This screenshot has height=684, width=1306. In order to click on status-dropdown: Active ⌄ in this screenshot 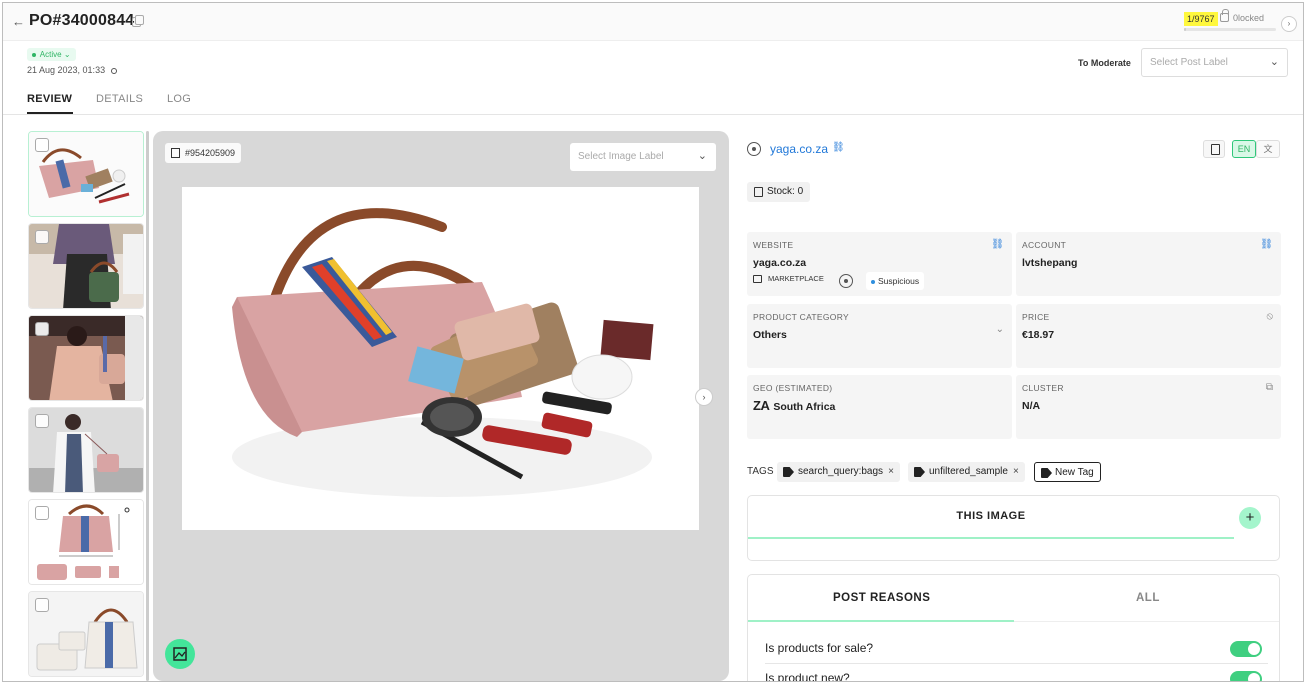, I will do `click(51, 54)`.